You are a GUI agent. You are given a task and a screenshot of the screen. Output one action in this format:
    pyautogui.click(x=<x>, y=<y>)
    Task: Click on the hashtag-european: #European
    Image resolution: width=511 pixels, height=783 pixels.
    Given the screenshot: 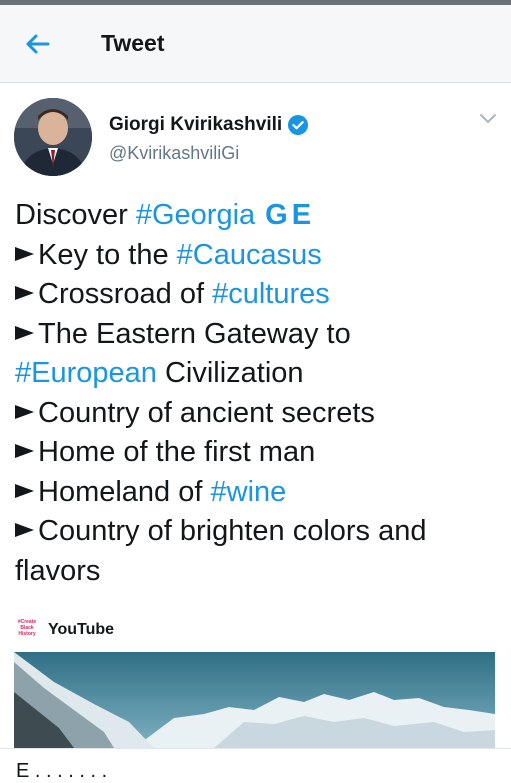 What is the action you would take?
    pyautogui.click(x=86, y=373)
    